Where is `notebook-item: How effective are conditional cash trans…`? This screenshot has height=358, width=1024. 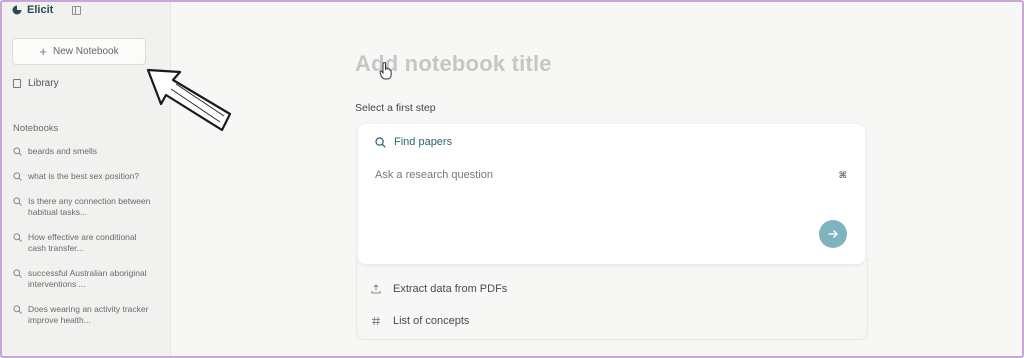 notebook-item: How effective are conditional cash trans… is located at coordinates (88, 243).